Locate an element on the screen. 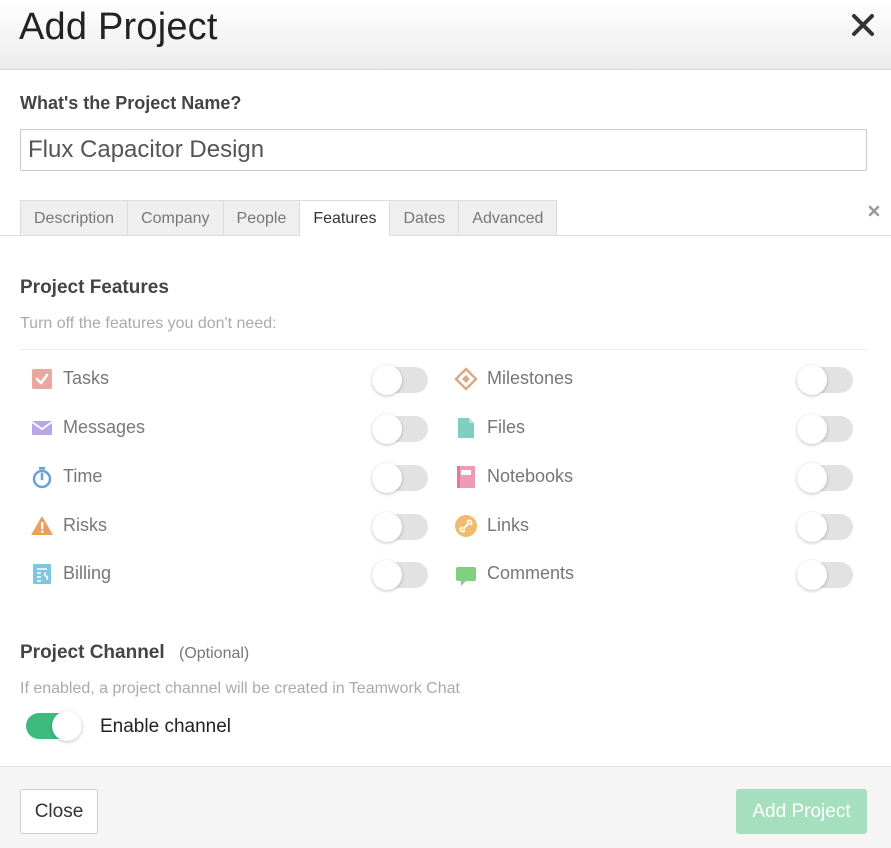  project-name-label: What's the Project Name? is located at coordinates (131, 103).